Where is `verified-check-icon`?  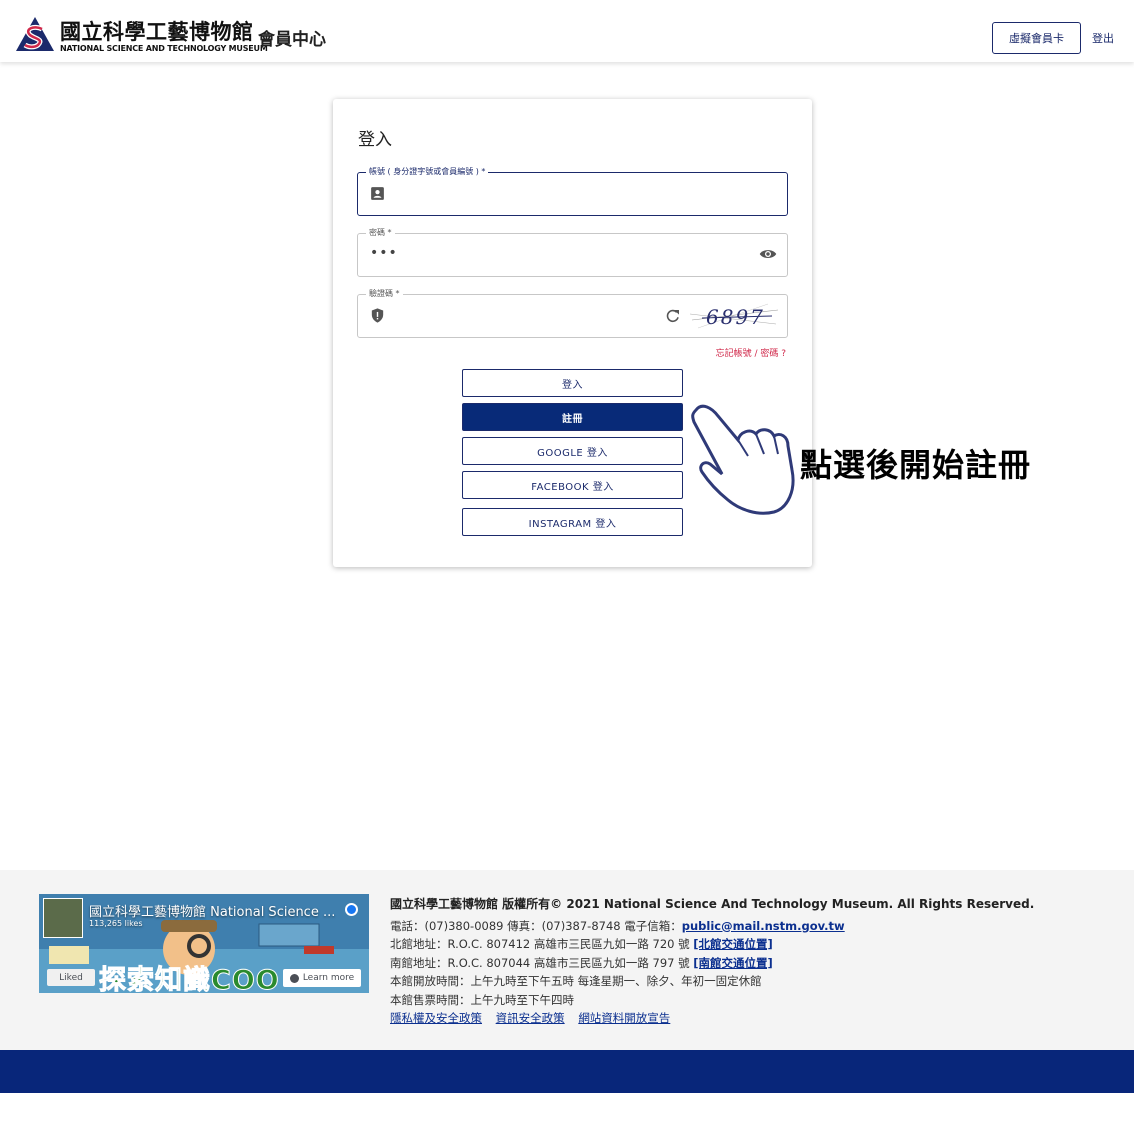
verified-check-icon is located at coordinates (351, 909).